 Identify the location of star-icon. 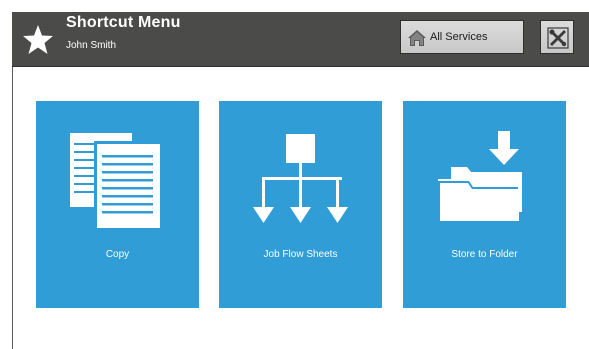
(38, 39).